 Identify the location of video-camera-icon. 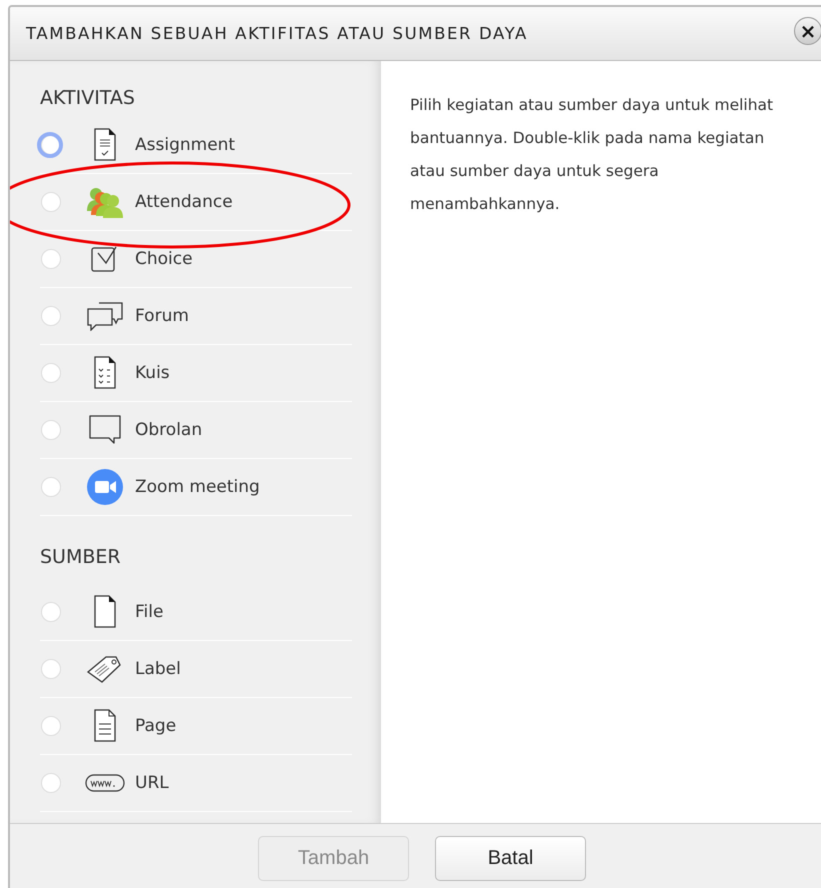
(105, 487).